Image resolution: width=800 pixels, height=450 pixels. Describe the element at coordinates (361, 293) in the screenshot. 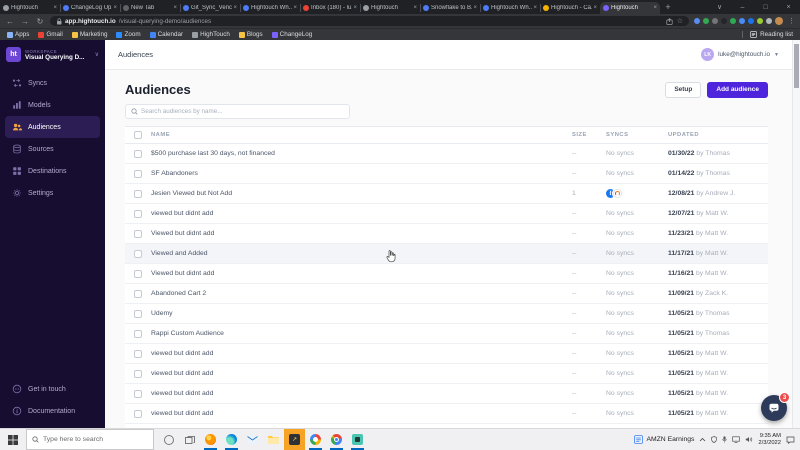

I see `audience-name: Abandoned Cart 2` at that location.